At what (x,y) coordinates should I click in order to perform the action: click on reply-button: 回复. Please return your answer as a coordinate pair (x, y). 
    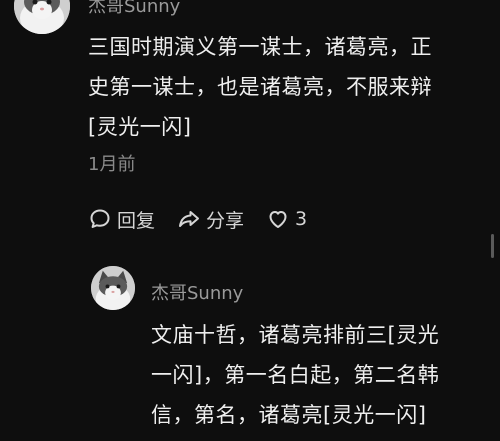
    Looking at the image, I should click on (121, 219).